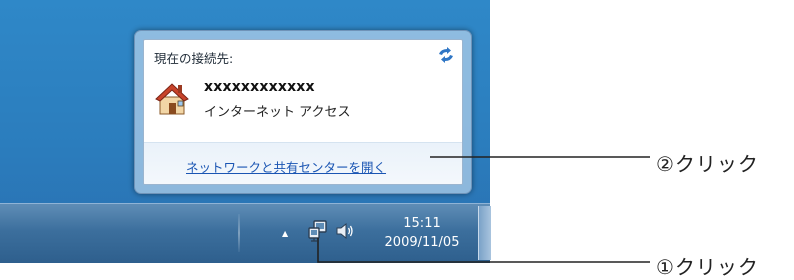 Image resolution: width=794 pixels, height=280 pixels. What do you see at coordinates (707, 164) in the screenshot?
I see `callout-step2: ②クリック` at bounding box center [707, 164].